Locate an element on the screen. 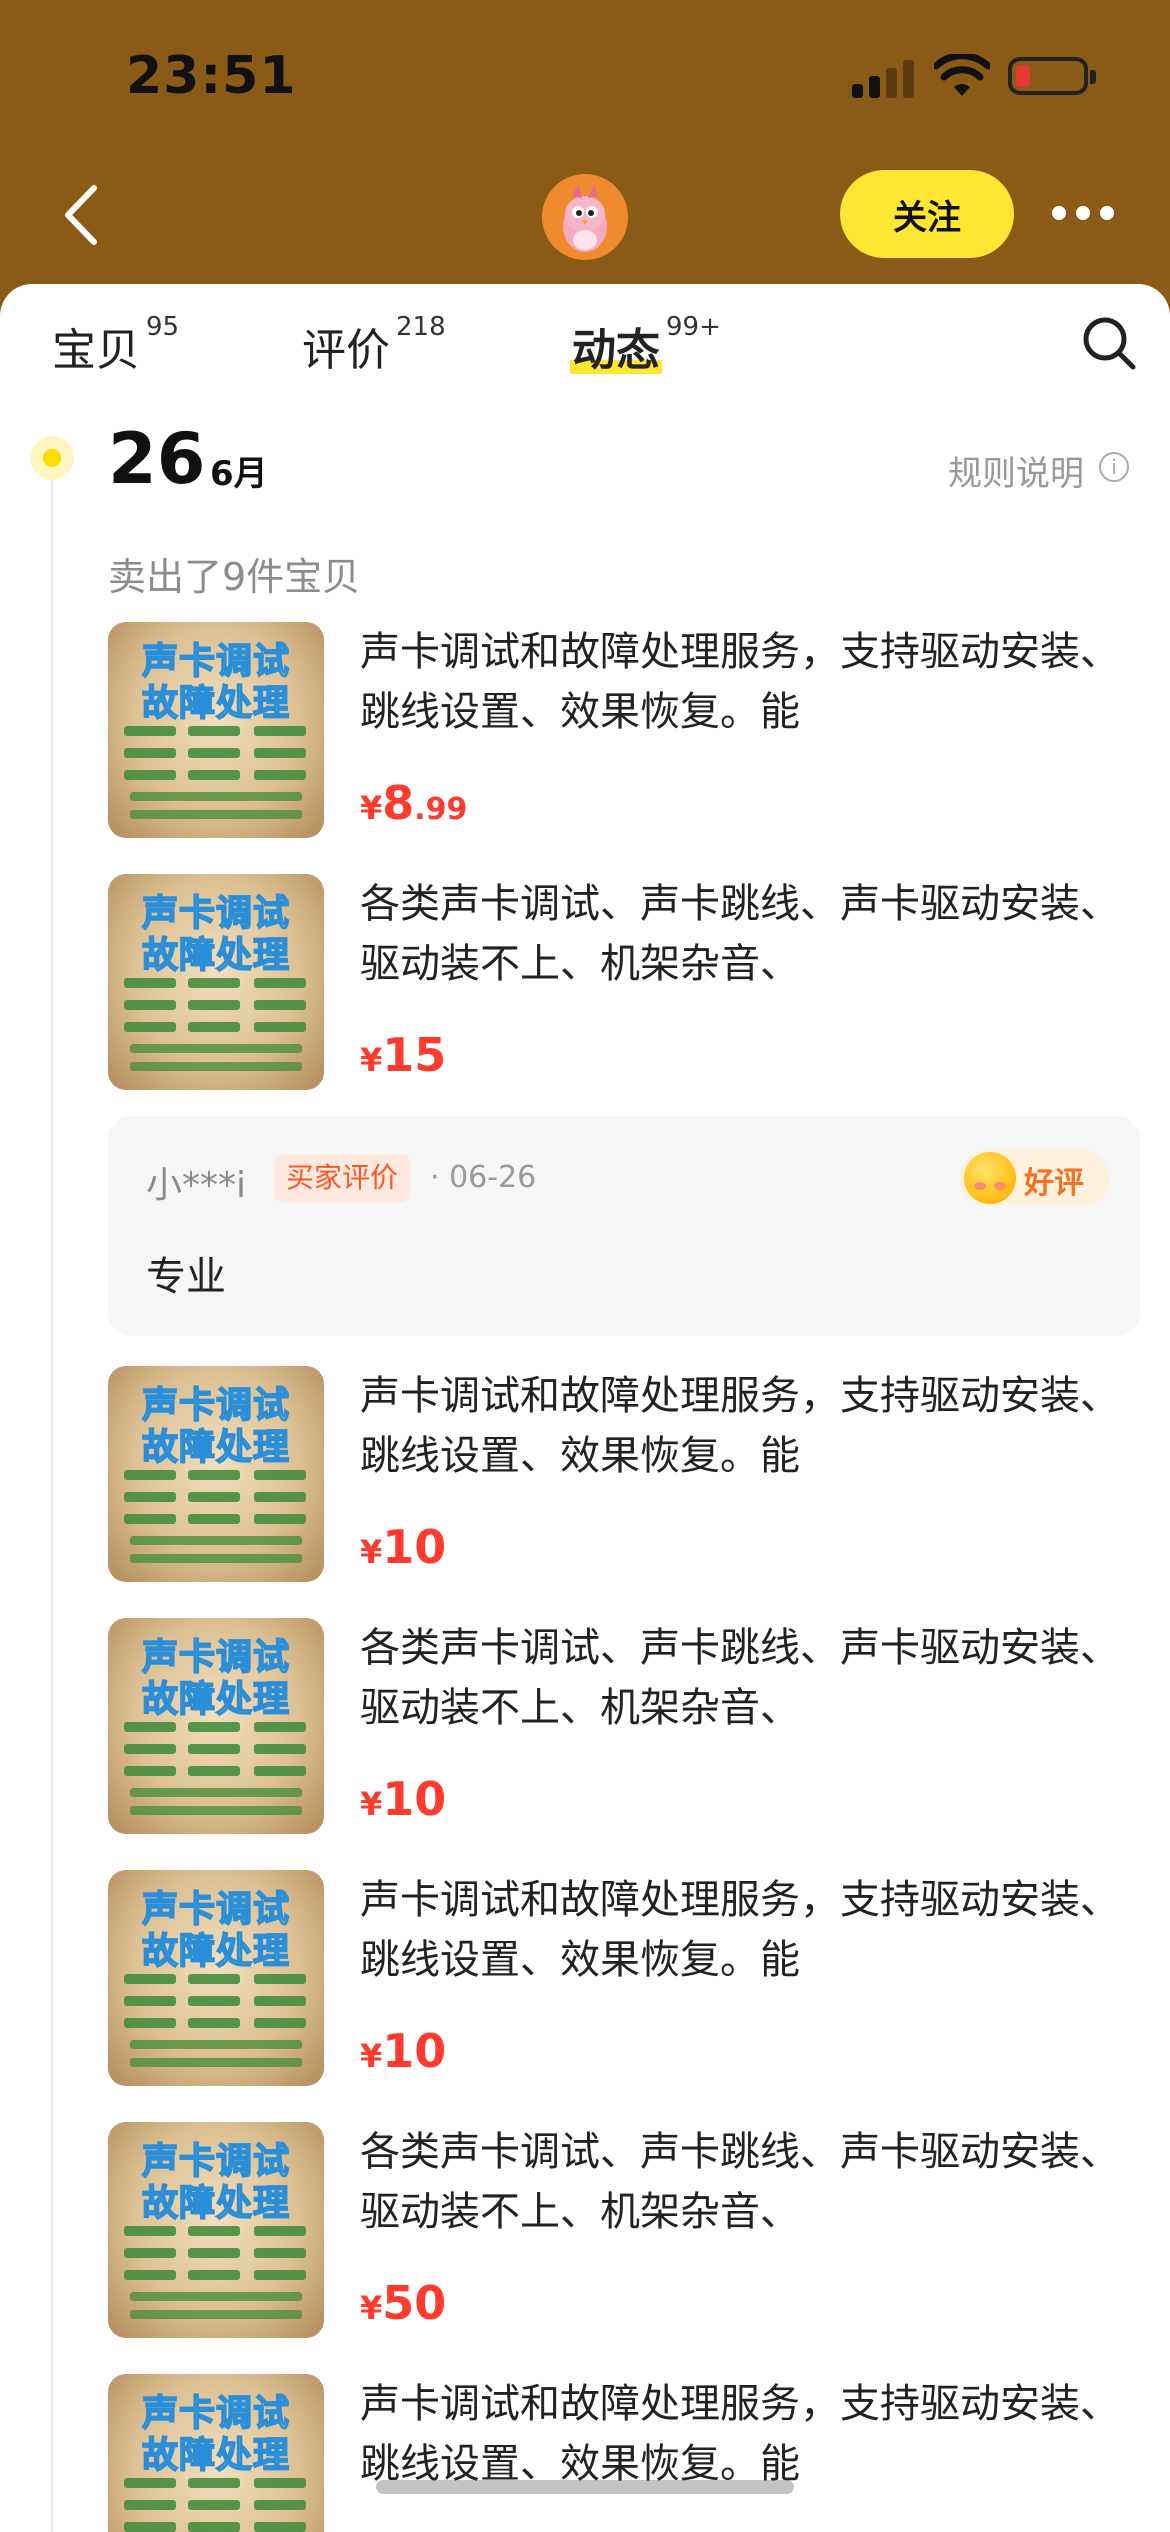 This screenshot has height=2532, width=1170. follow-button: 关注 is located at coordinates (927, 214).